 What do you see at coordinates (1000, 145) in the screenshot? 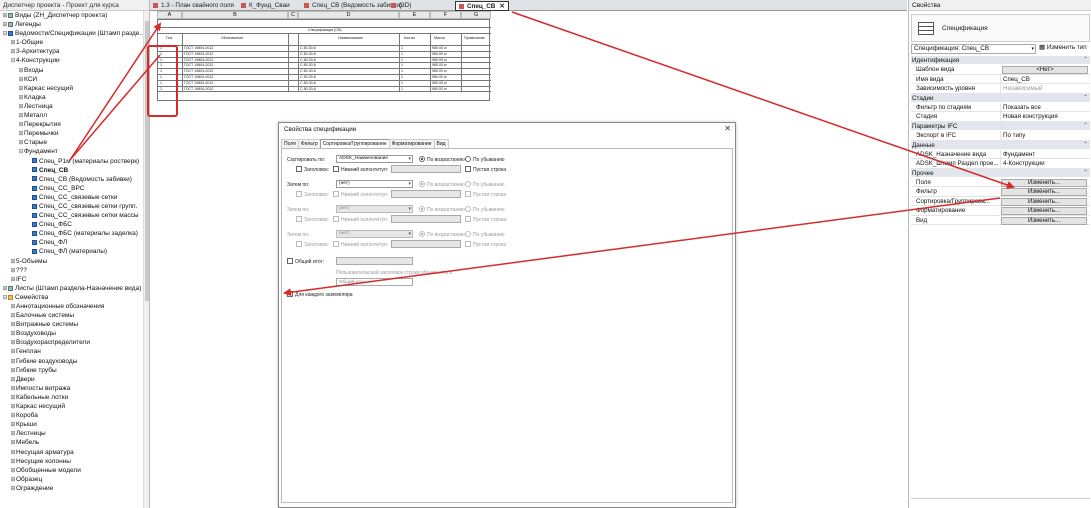
I see `property-group-header: Данные ⌃` at bounding box center [1000, 145].